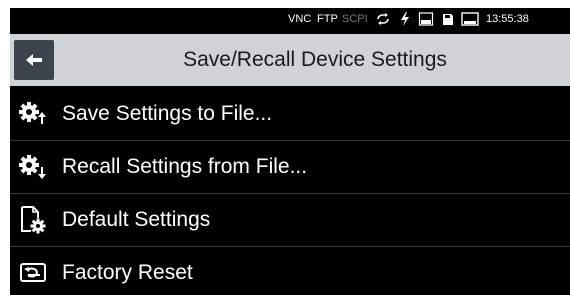 The image size is (570, 295). Describe the element at coordinates (355, 19) in the screenshot. I see `scpi-indicator: SCPI` at that location.